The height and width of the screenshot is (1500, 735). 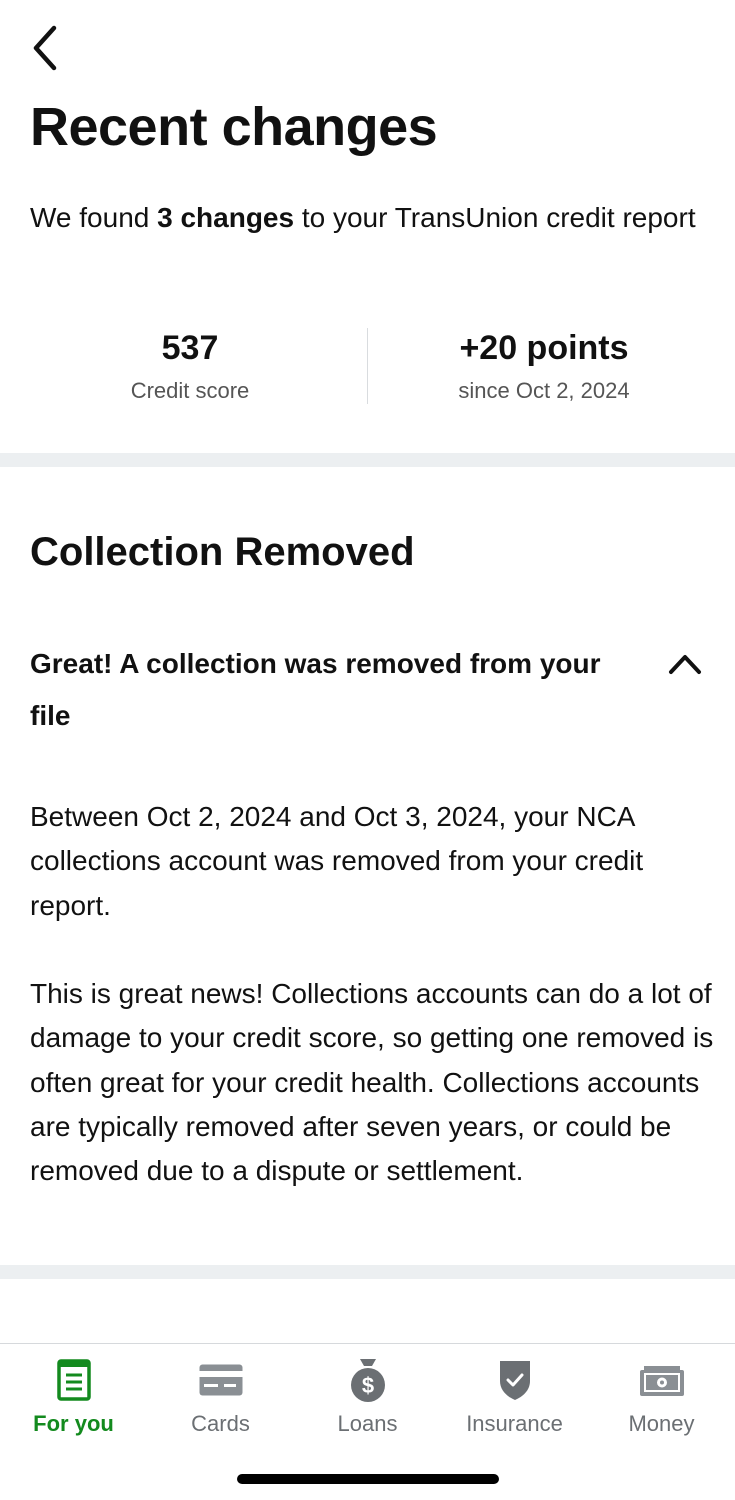 I want to click on credit-card-icon, so click(x=221, y=1380).